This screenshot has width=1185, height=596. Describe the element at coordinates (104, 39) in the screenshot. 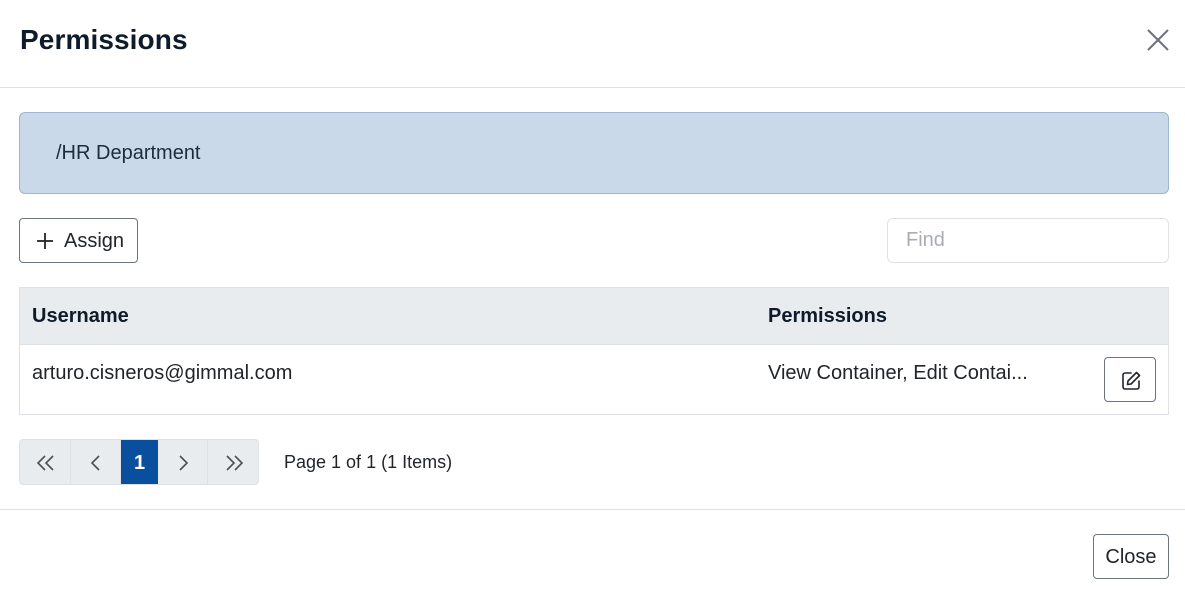

I see `dialog-title: Permissions` at that location.